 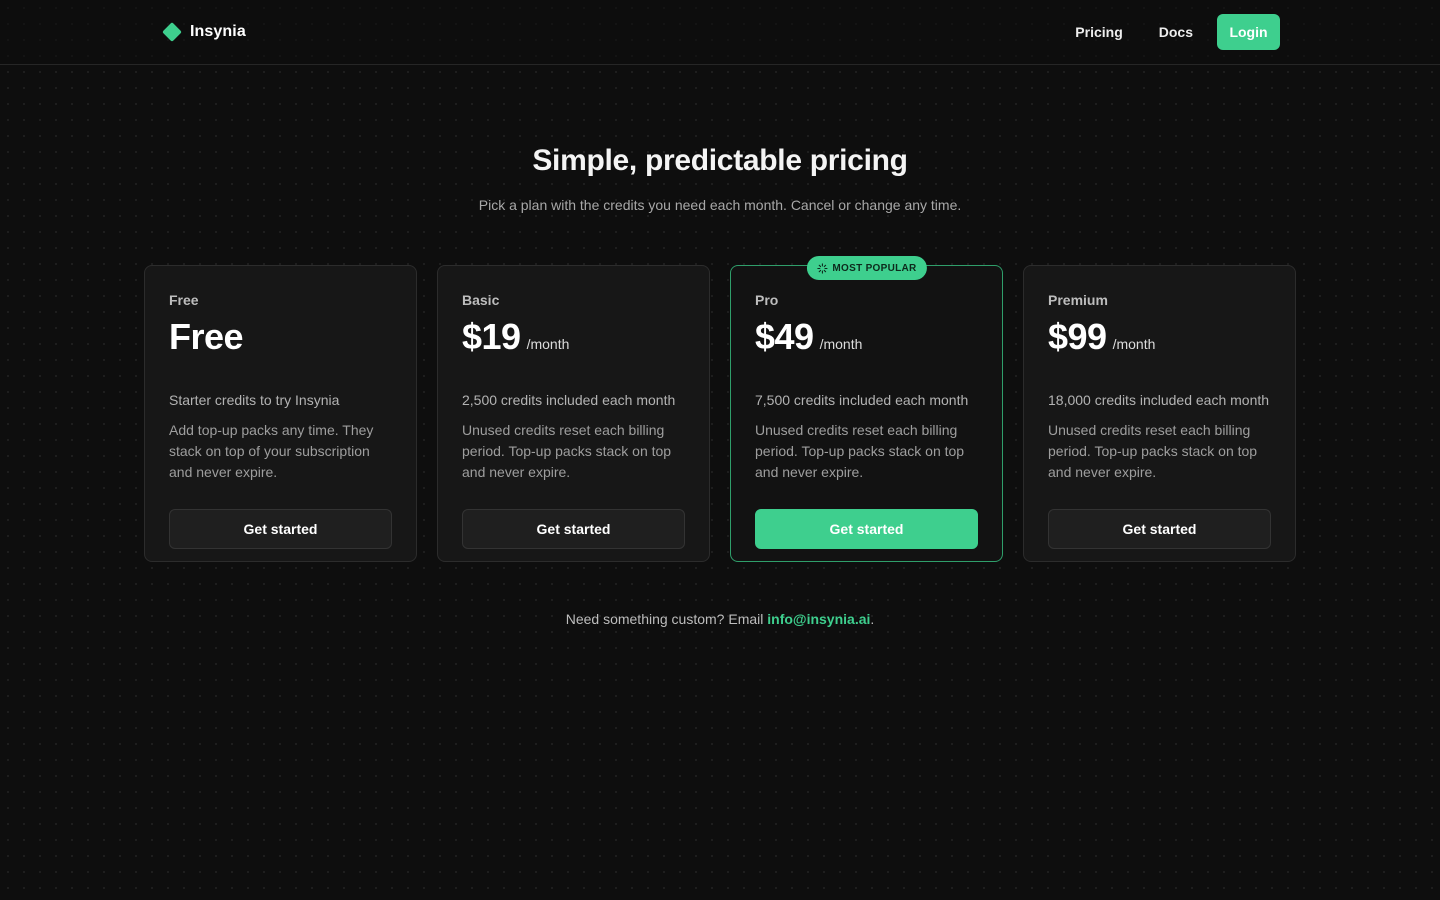 I want to click on main-nav: Pricing Docs Login, so click(x=1177, y=32).